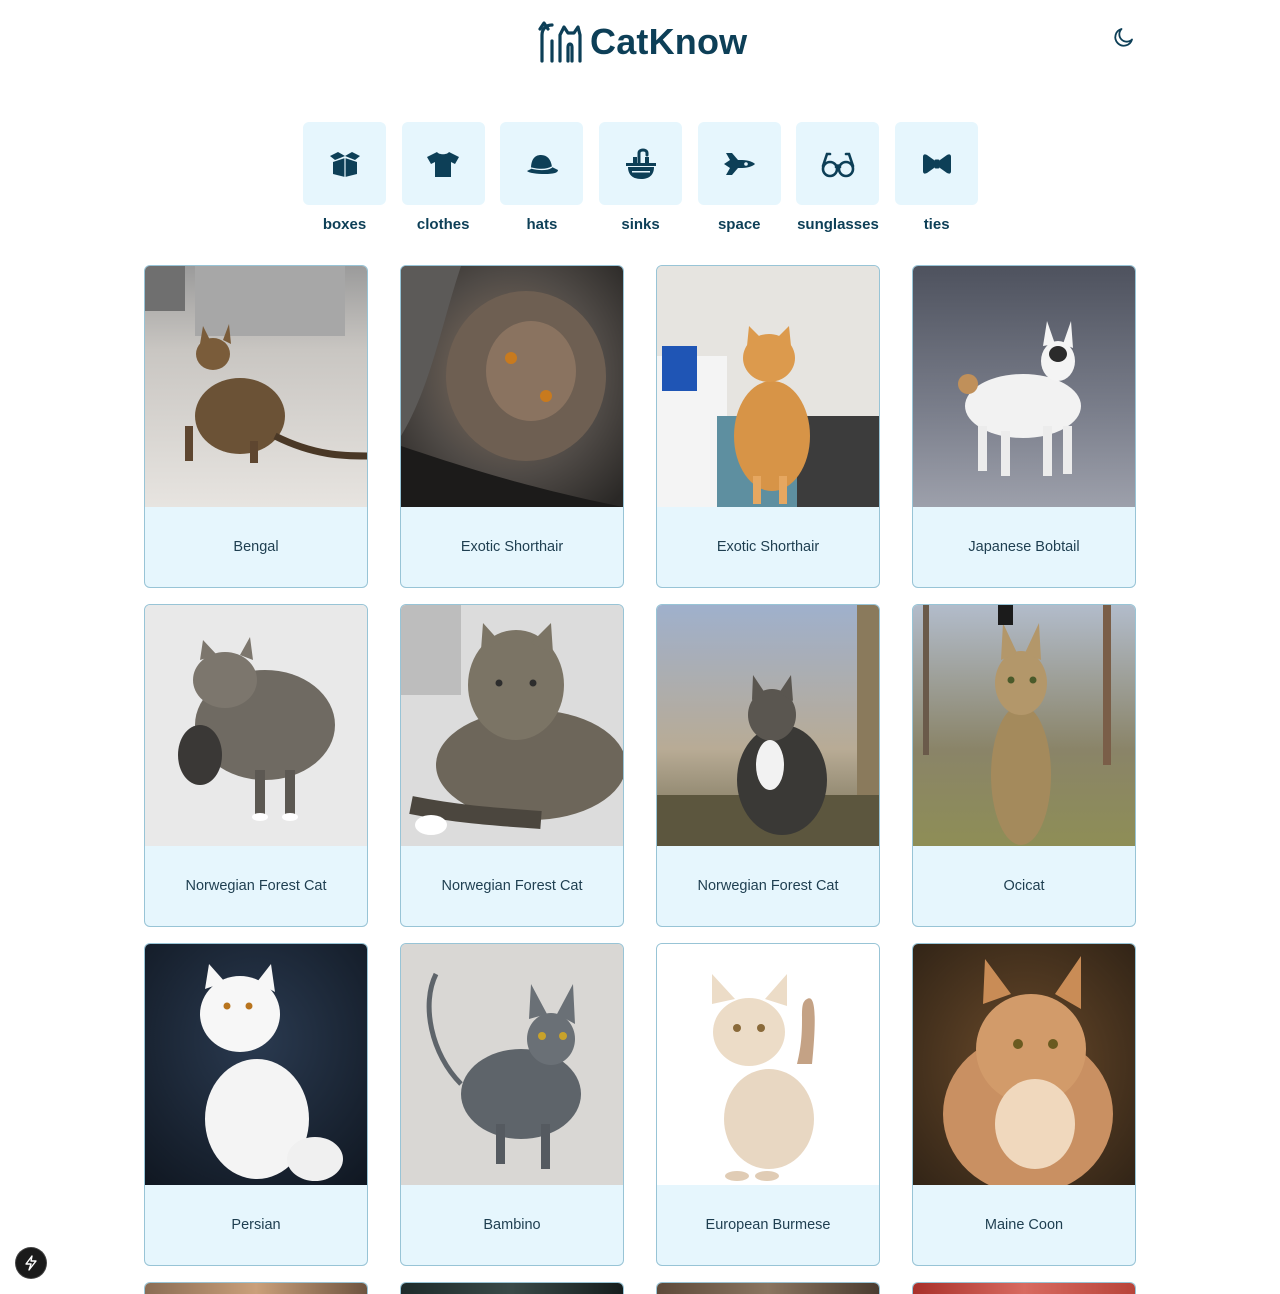 The width and height of the screenshot is (1280, 1294). I want to click on app-title: CatKnow, so click(669, 41).